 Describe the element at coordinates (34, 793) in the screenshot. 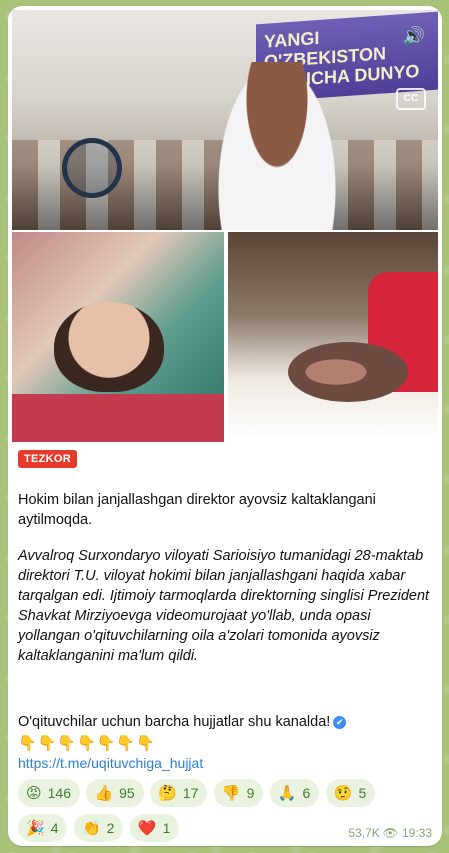

I see `angry-emoji-icon: 😡` at that location.